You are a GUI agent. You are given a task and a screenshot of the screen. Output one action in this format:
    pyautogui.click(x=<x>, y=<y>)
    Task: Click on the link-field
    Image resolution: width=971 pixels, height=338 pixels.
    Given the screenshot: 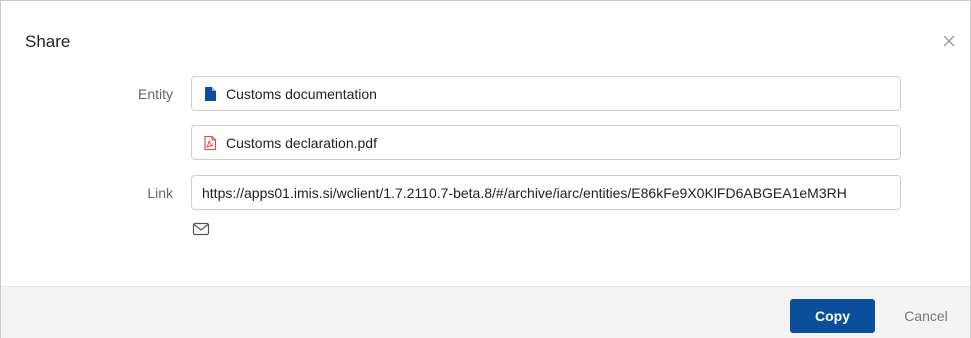 What is the action you would take?
    pyautogui.click(x=546, y=192)
    